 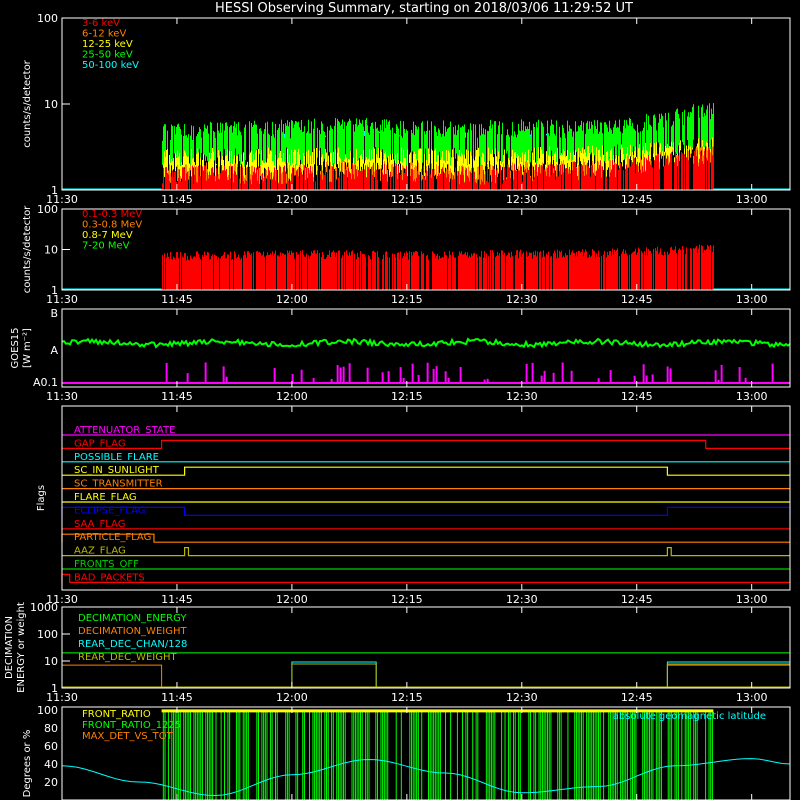 What do you see at coordinates (51, 250) in the screenshot?
I see `lightcurve_high-y-tick-label: 10` at bounding box center [51, 250].